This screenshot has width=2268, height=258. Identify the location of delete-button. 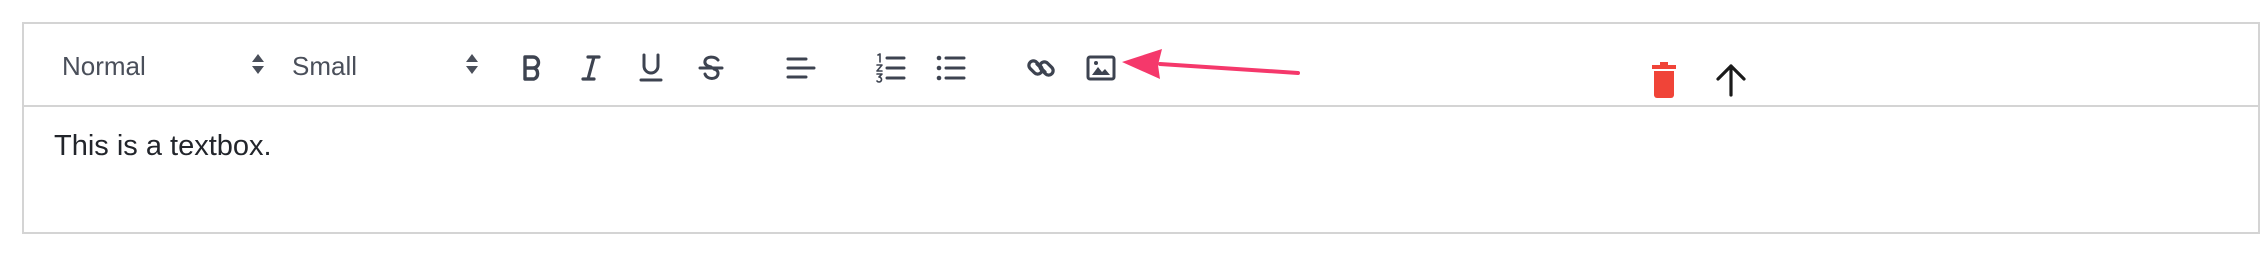
(1664, 80).